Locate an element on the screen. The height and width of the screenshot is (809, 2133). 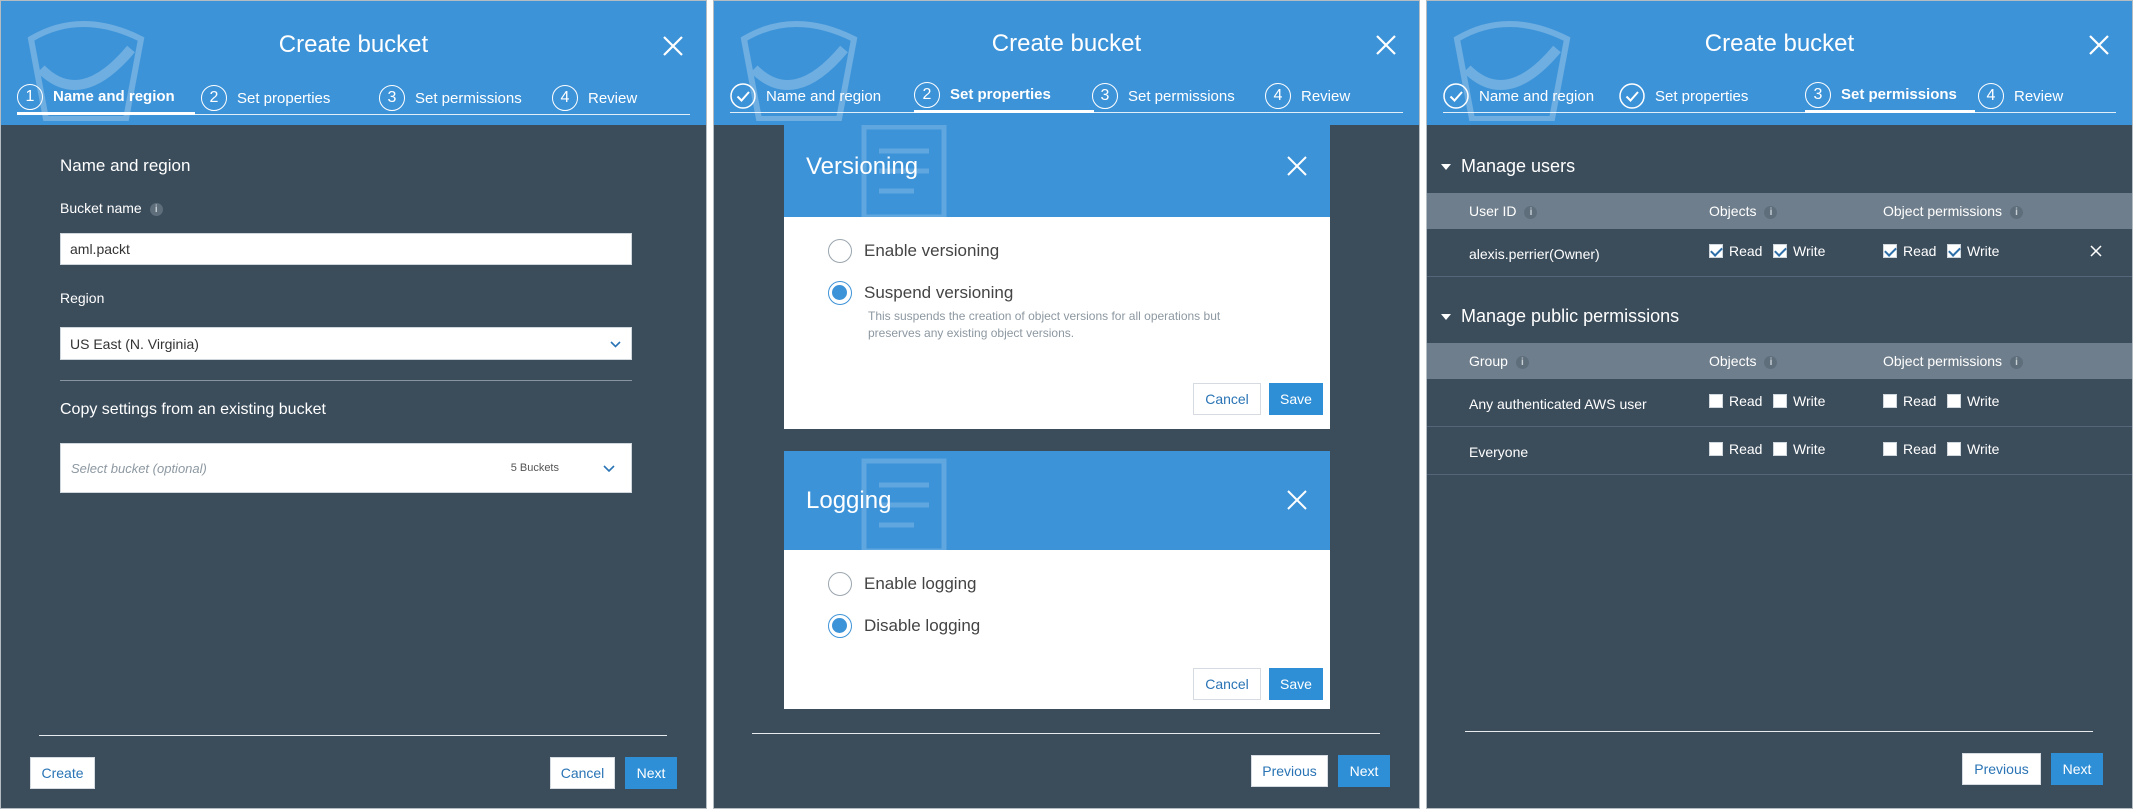
step-label: Name and region is located at coordinates (824, 96).